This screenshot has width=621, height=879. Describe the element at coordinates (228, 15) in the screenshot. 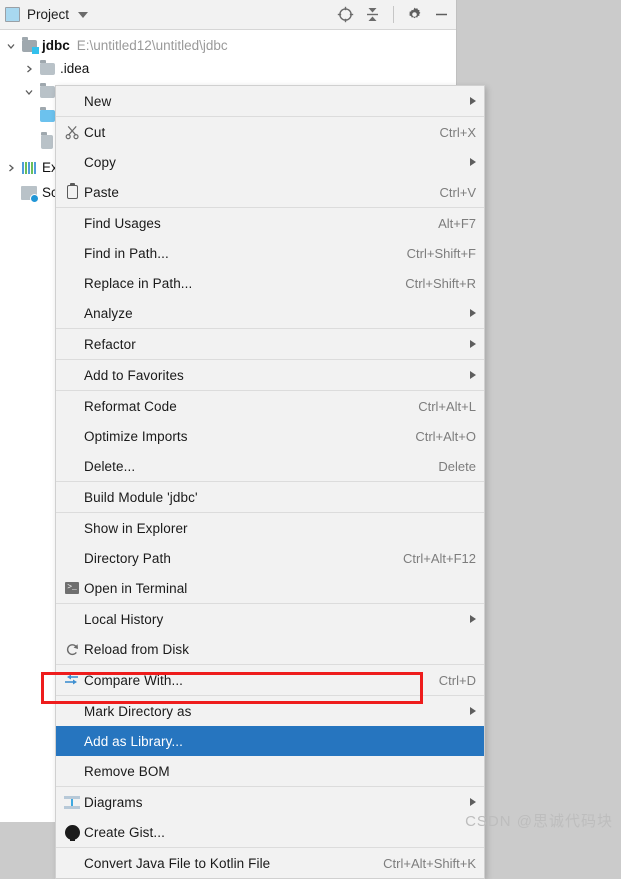

I see `project-panel-header: Project` at that location.